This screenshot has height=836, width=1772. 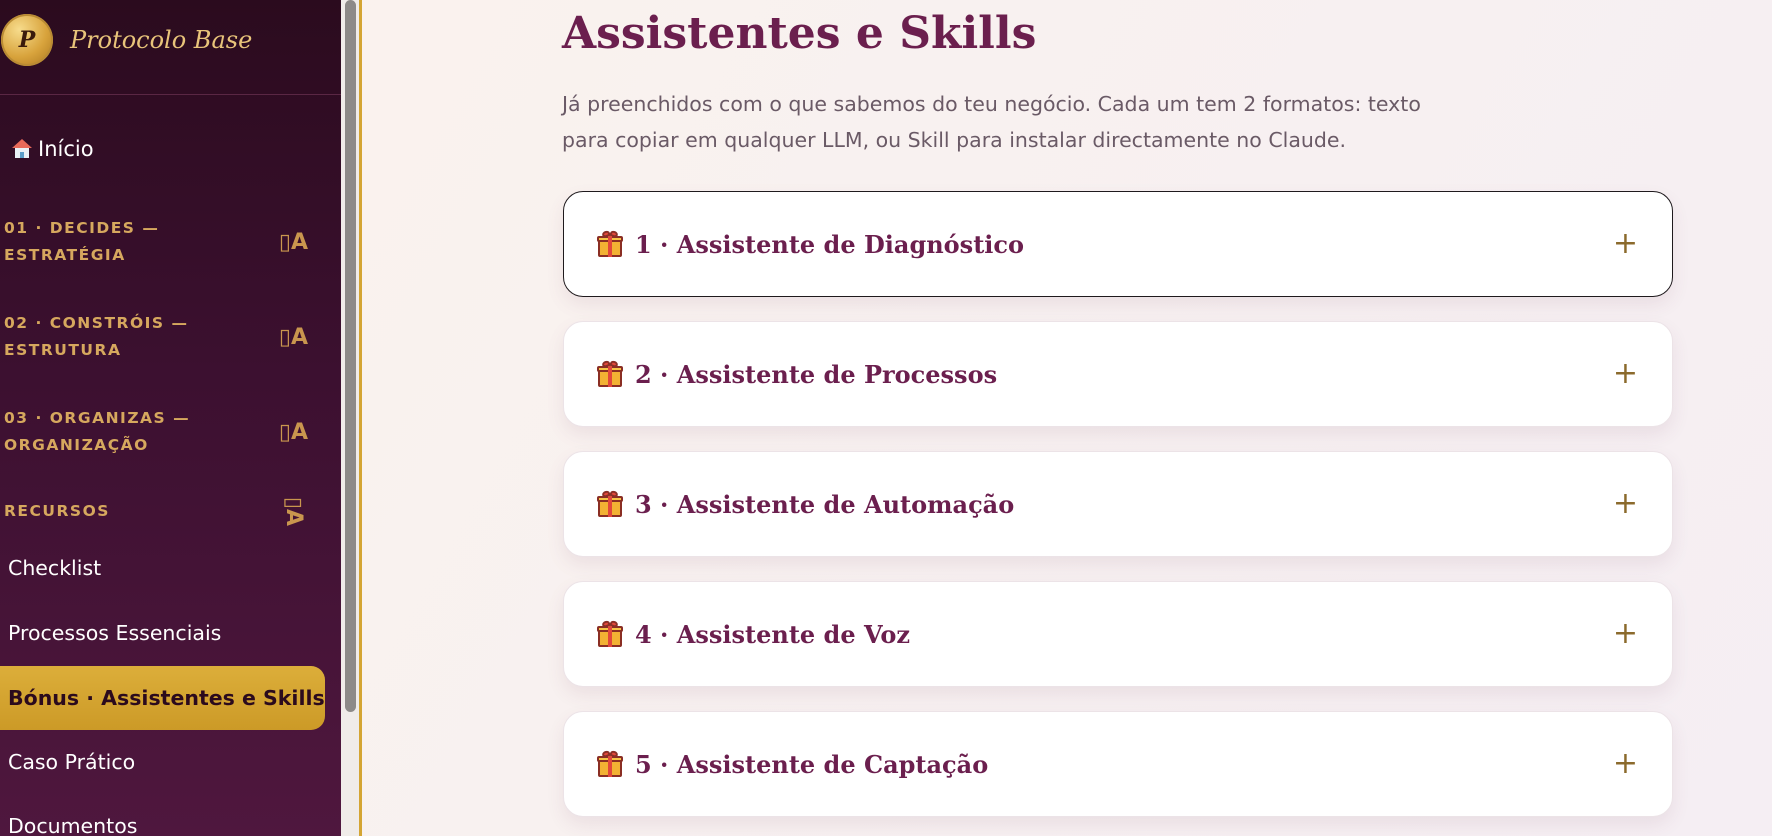 I want to click on assistant-accordion-diagnostico: 1 · Assistente de Diagnóstico +, so click(x=1118, y=244).